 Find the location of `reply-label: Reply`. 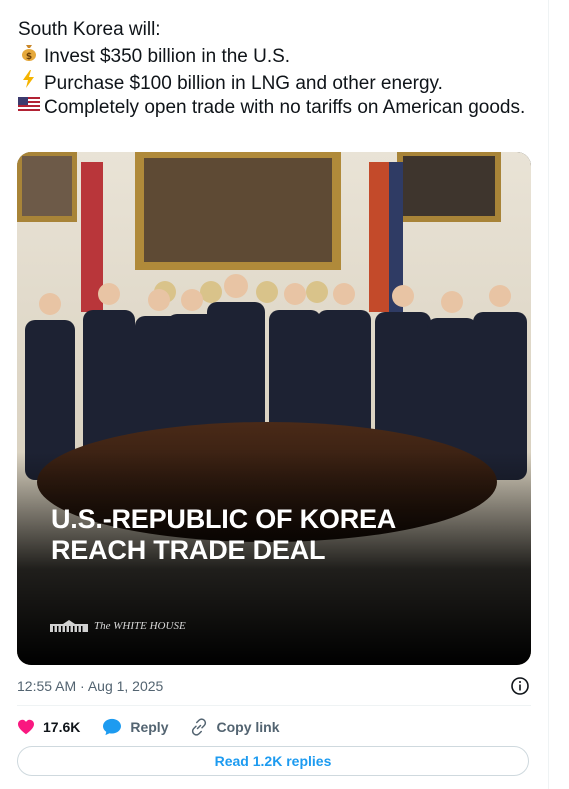

reply-label: Reply is located at coordinates (149, 727).